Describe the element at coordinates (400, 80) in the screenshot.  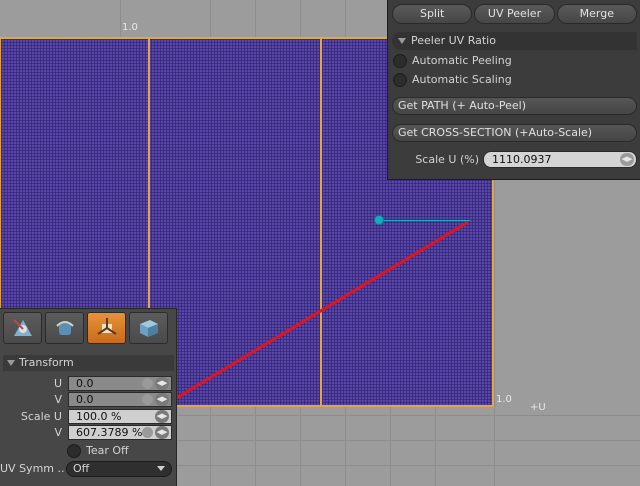
I see `auto-scaling-checkbox` at that location.